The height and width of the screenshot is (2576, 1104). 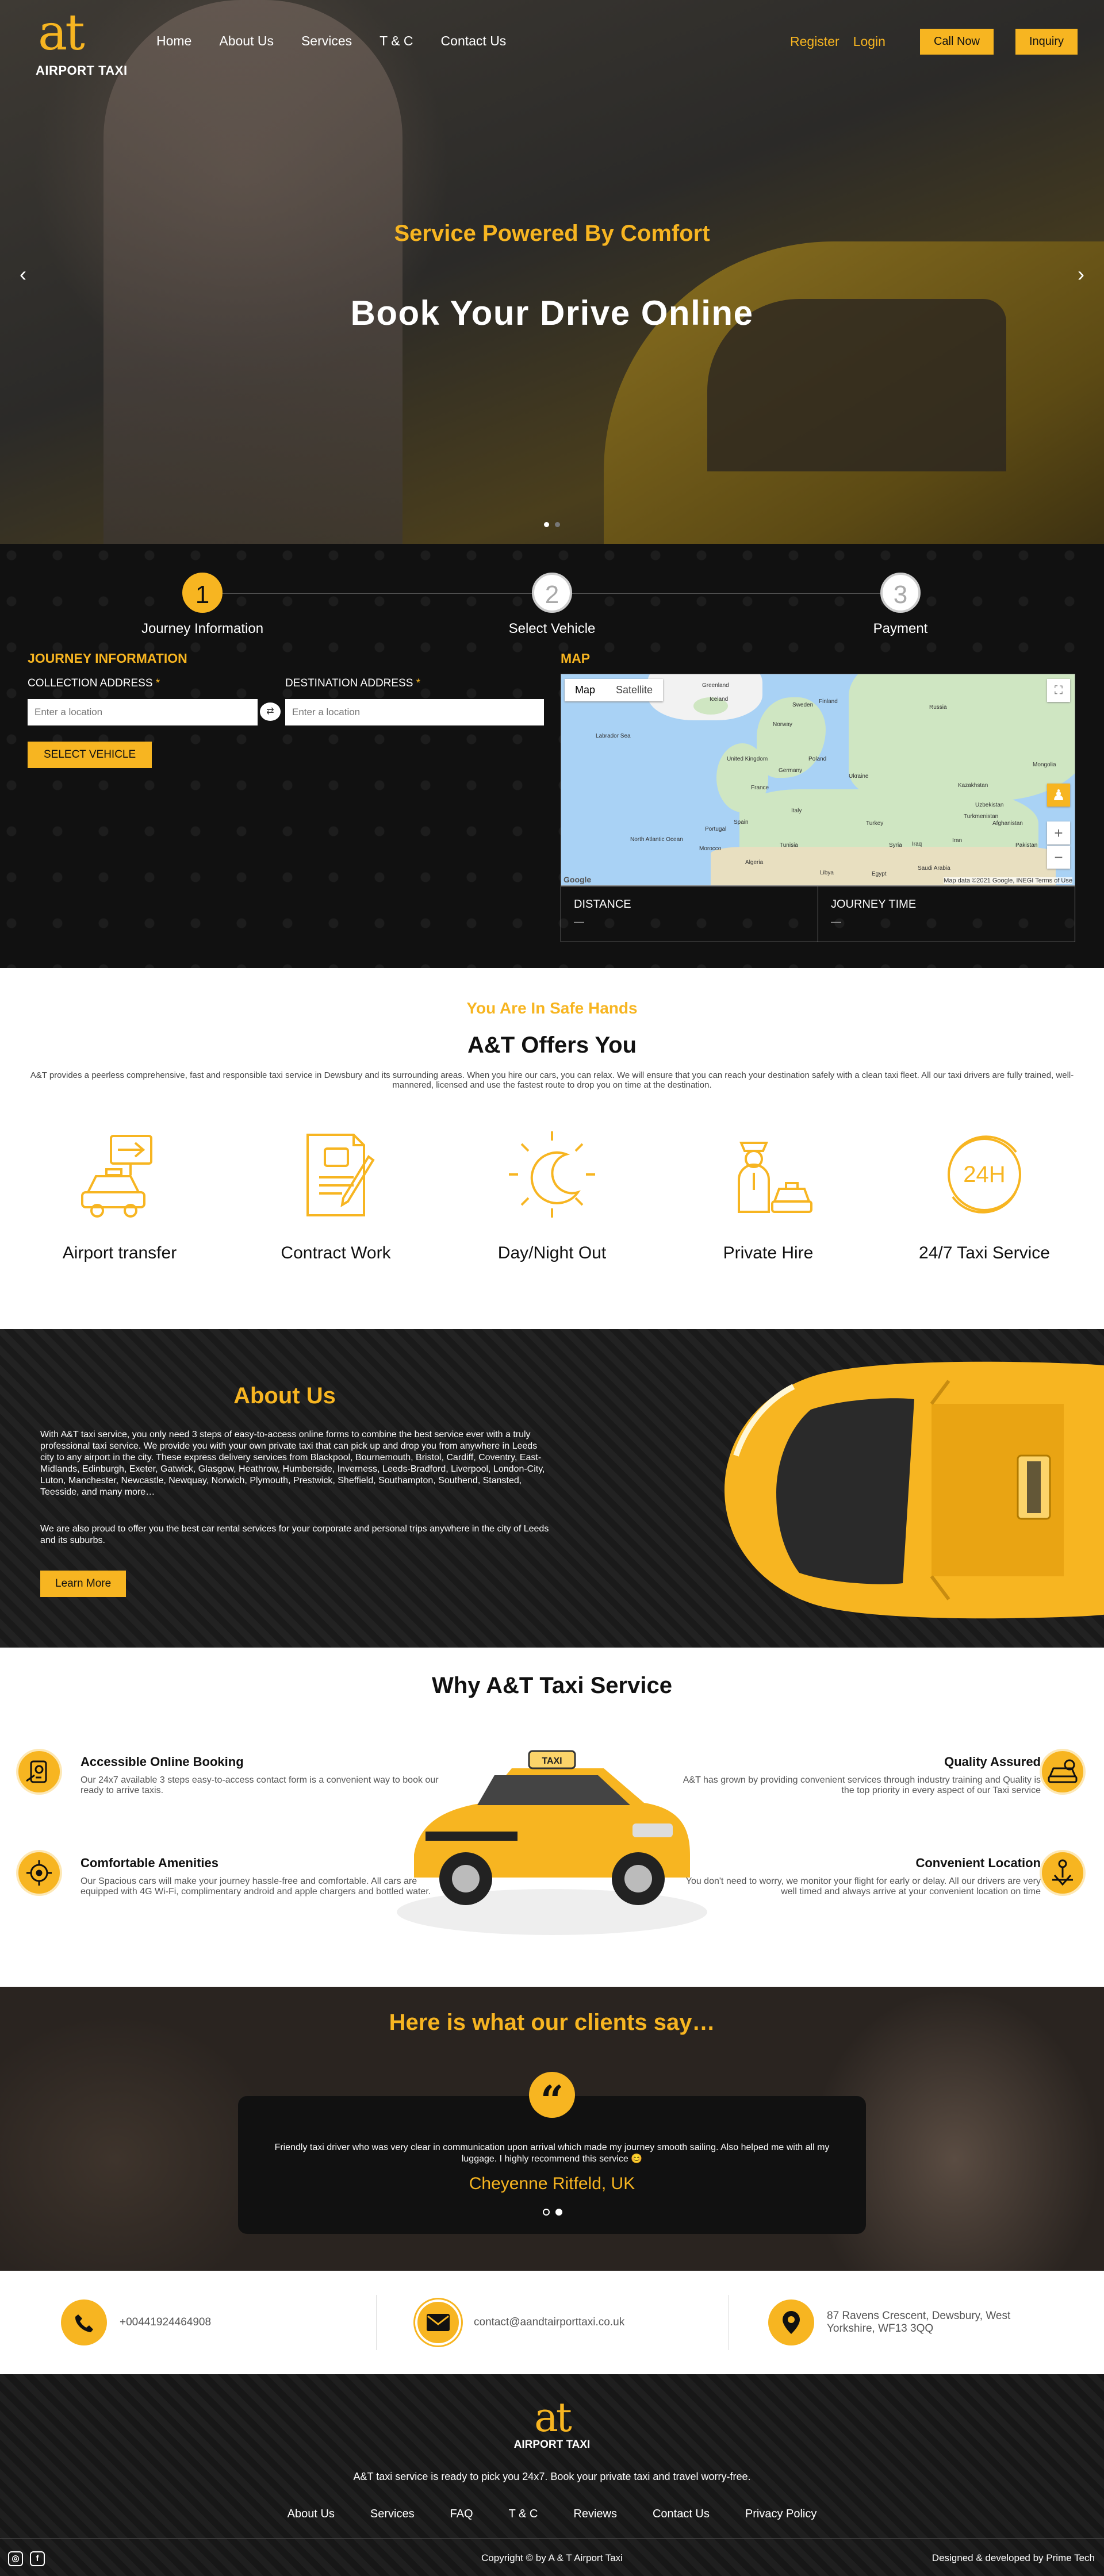 I want to click on why-title: Why A&T Taxi Service, so click(x=552, y=1686).